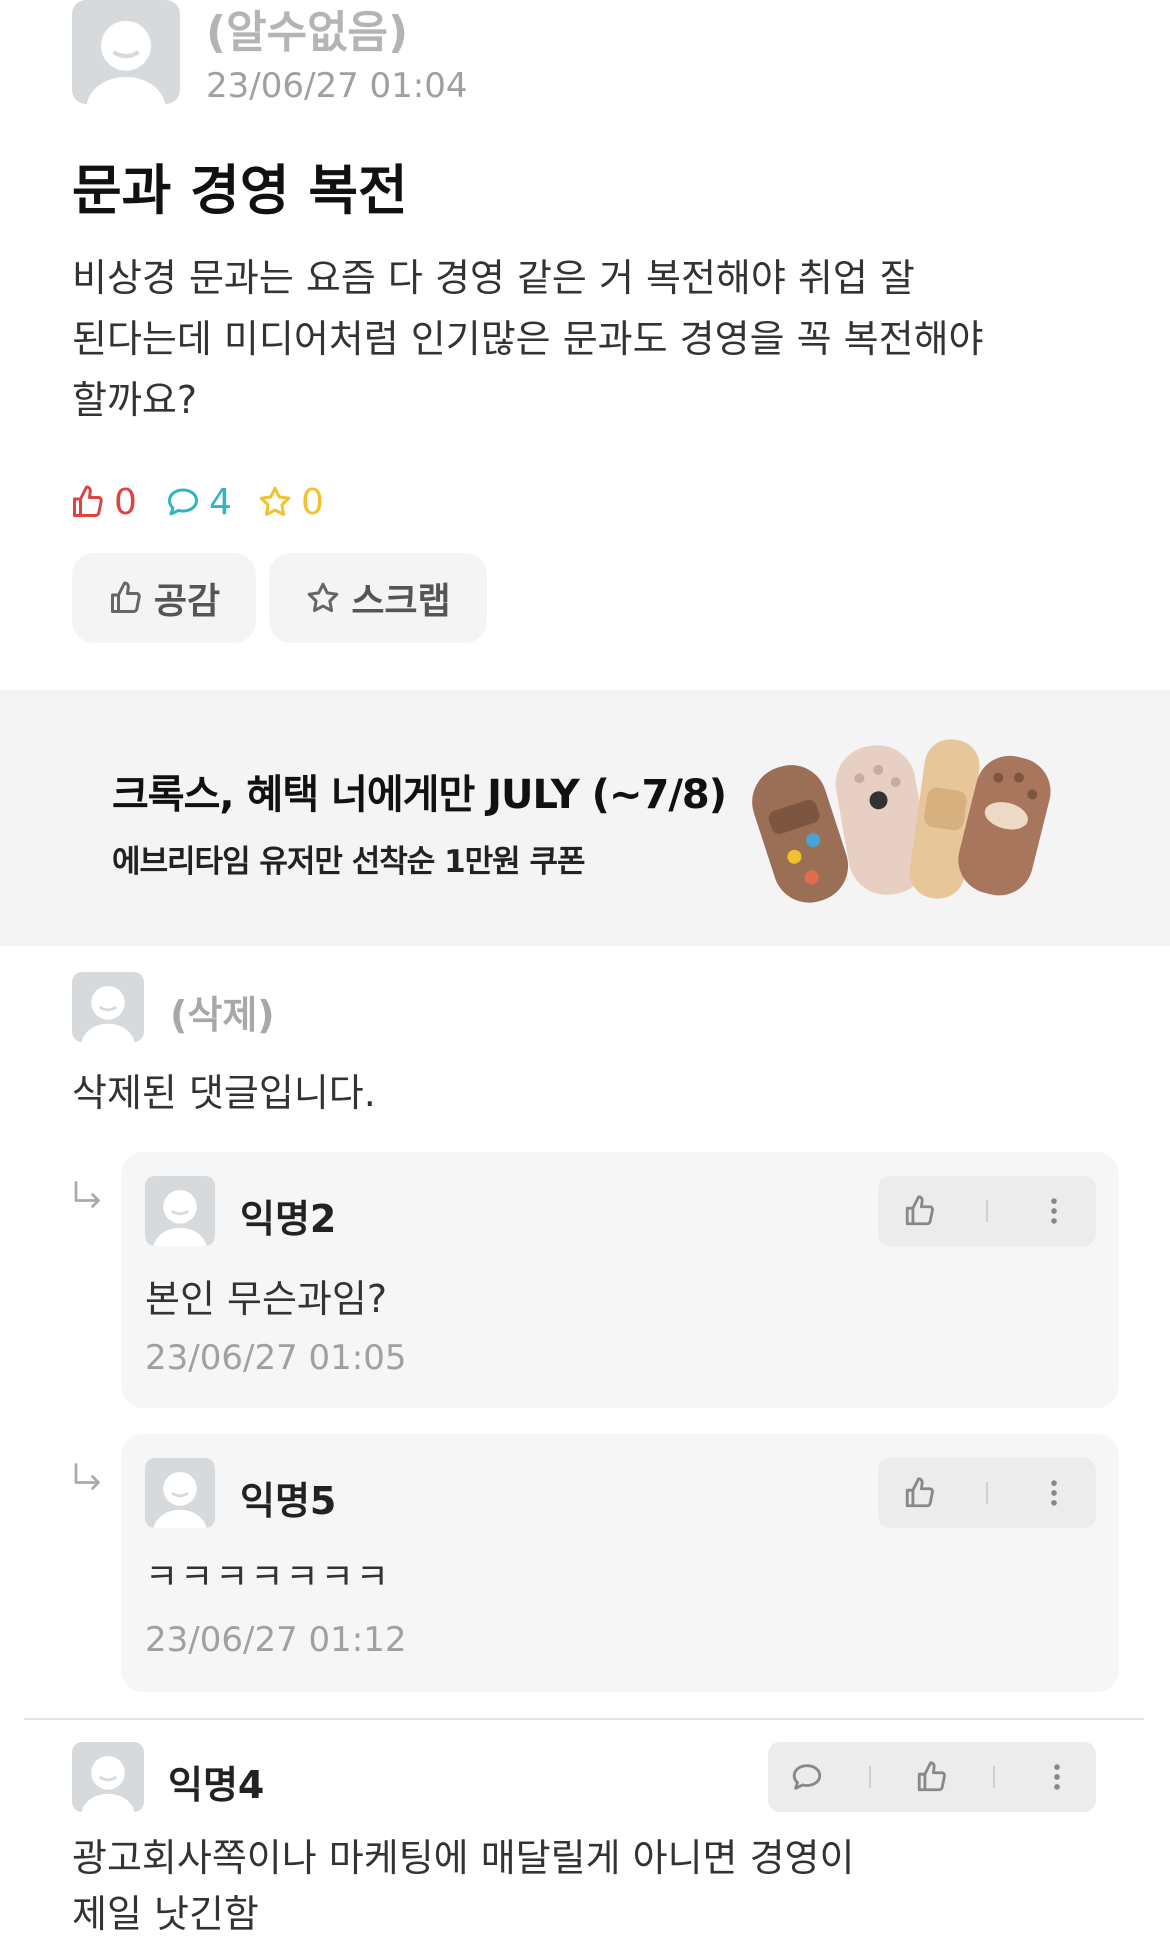  What do you see at coordinates (266, 1299) in the screenshot?
I see `reply-text: 본인 무슨과임?` at bounding box center [266, 1299].